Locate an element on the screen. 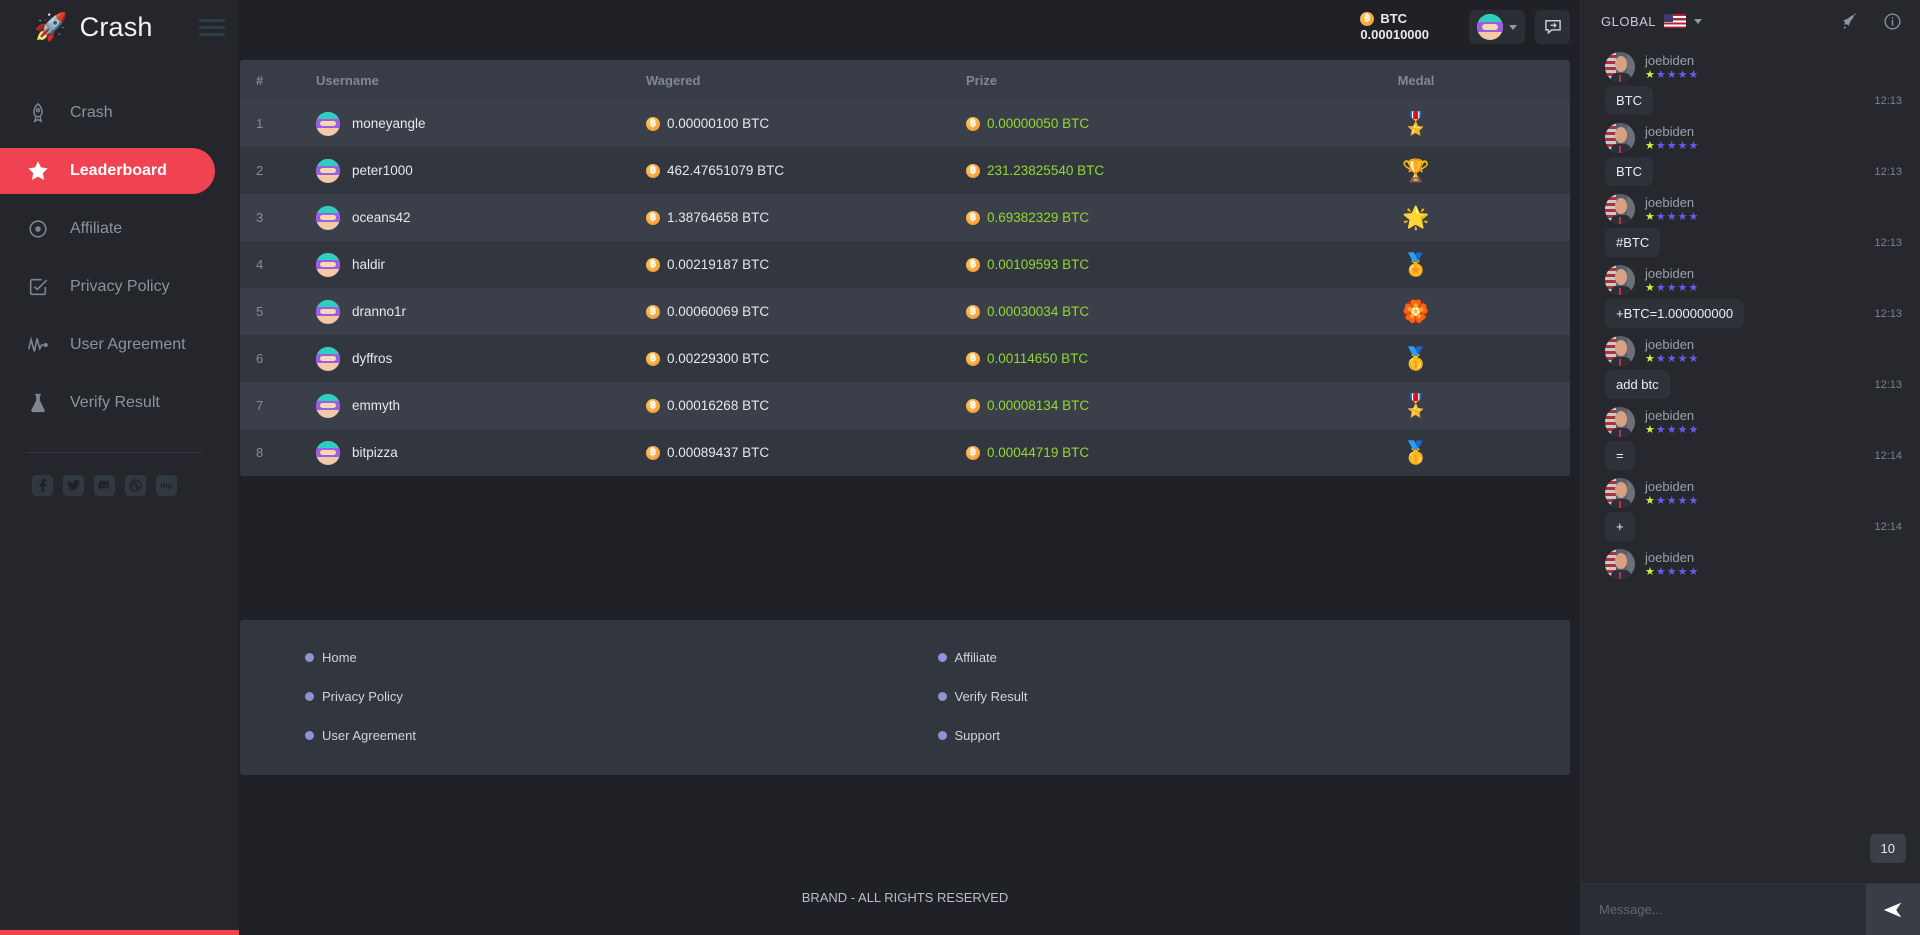 The image size is (1920, 935). footer-link-privacy-policy: Privacy Policy is located at coordinates (621, 696).